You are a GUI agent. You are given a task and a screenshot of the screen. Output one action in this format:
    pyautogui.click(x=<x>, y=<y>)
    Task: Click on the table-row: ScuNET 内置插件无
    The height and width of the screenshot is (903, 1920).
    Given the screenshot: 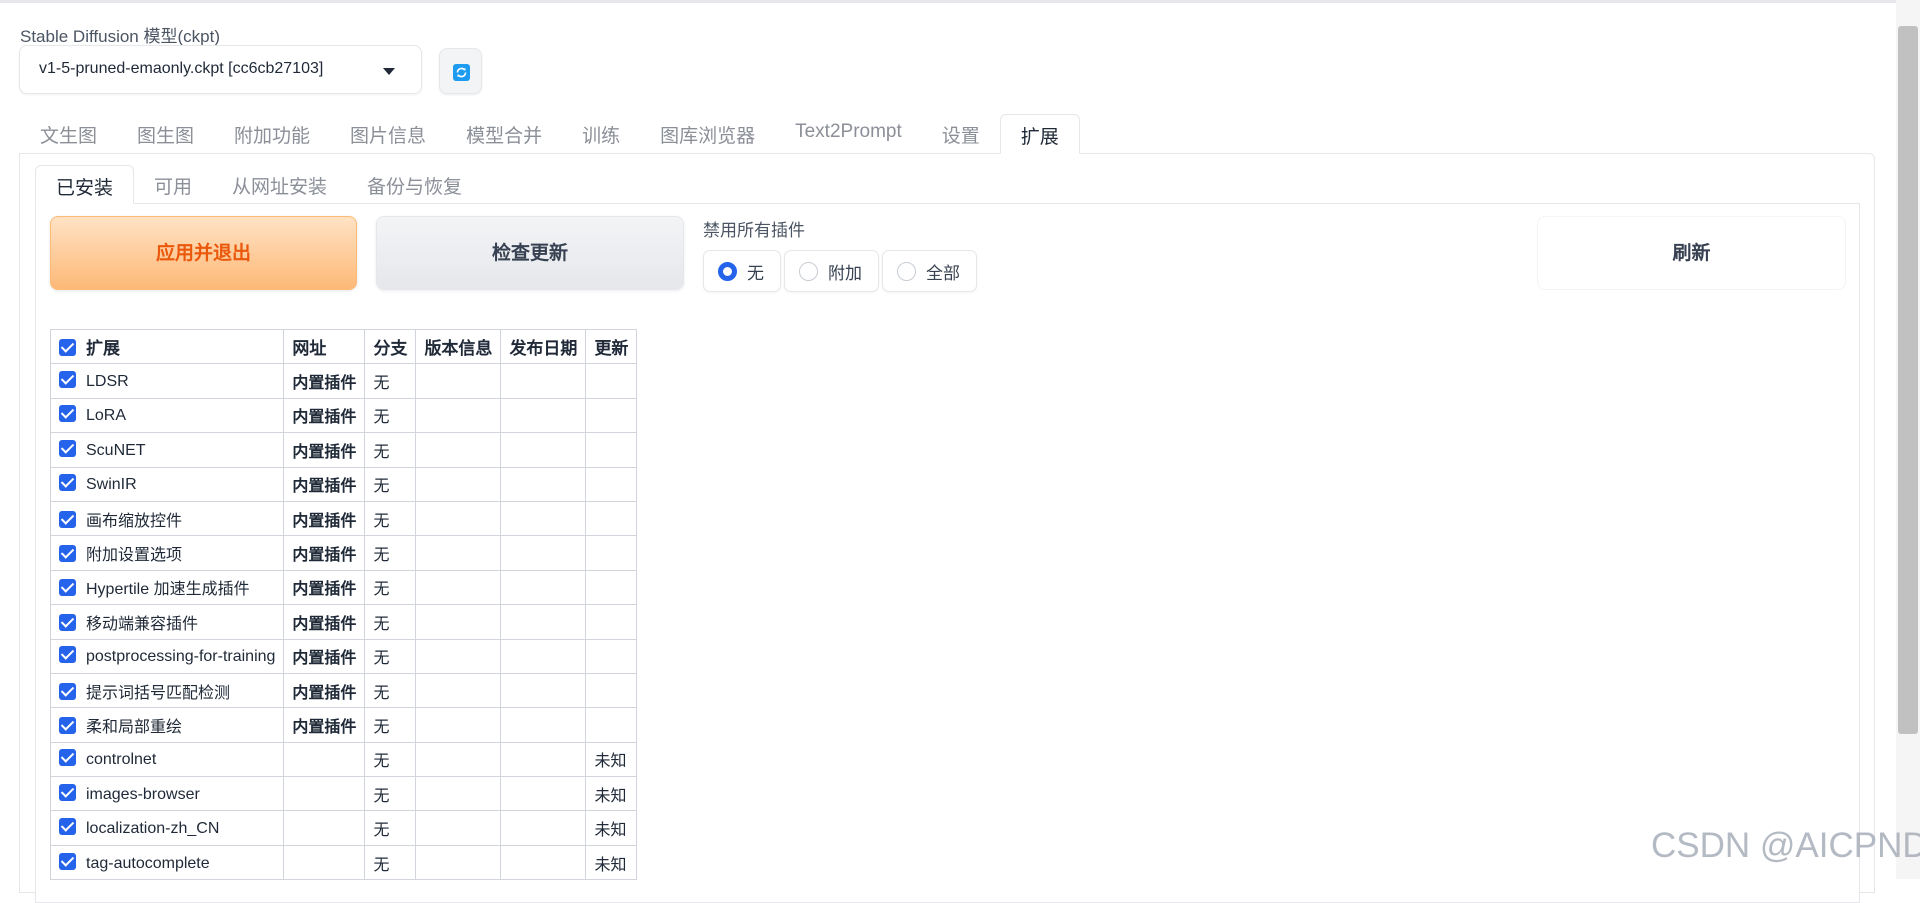 What is the action you would take?
    pyautogui.click(x=343, y=450)
    